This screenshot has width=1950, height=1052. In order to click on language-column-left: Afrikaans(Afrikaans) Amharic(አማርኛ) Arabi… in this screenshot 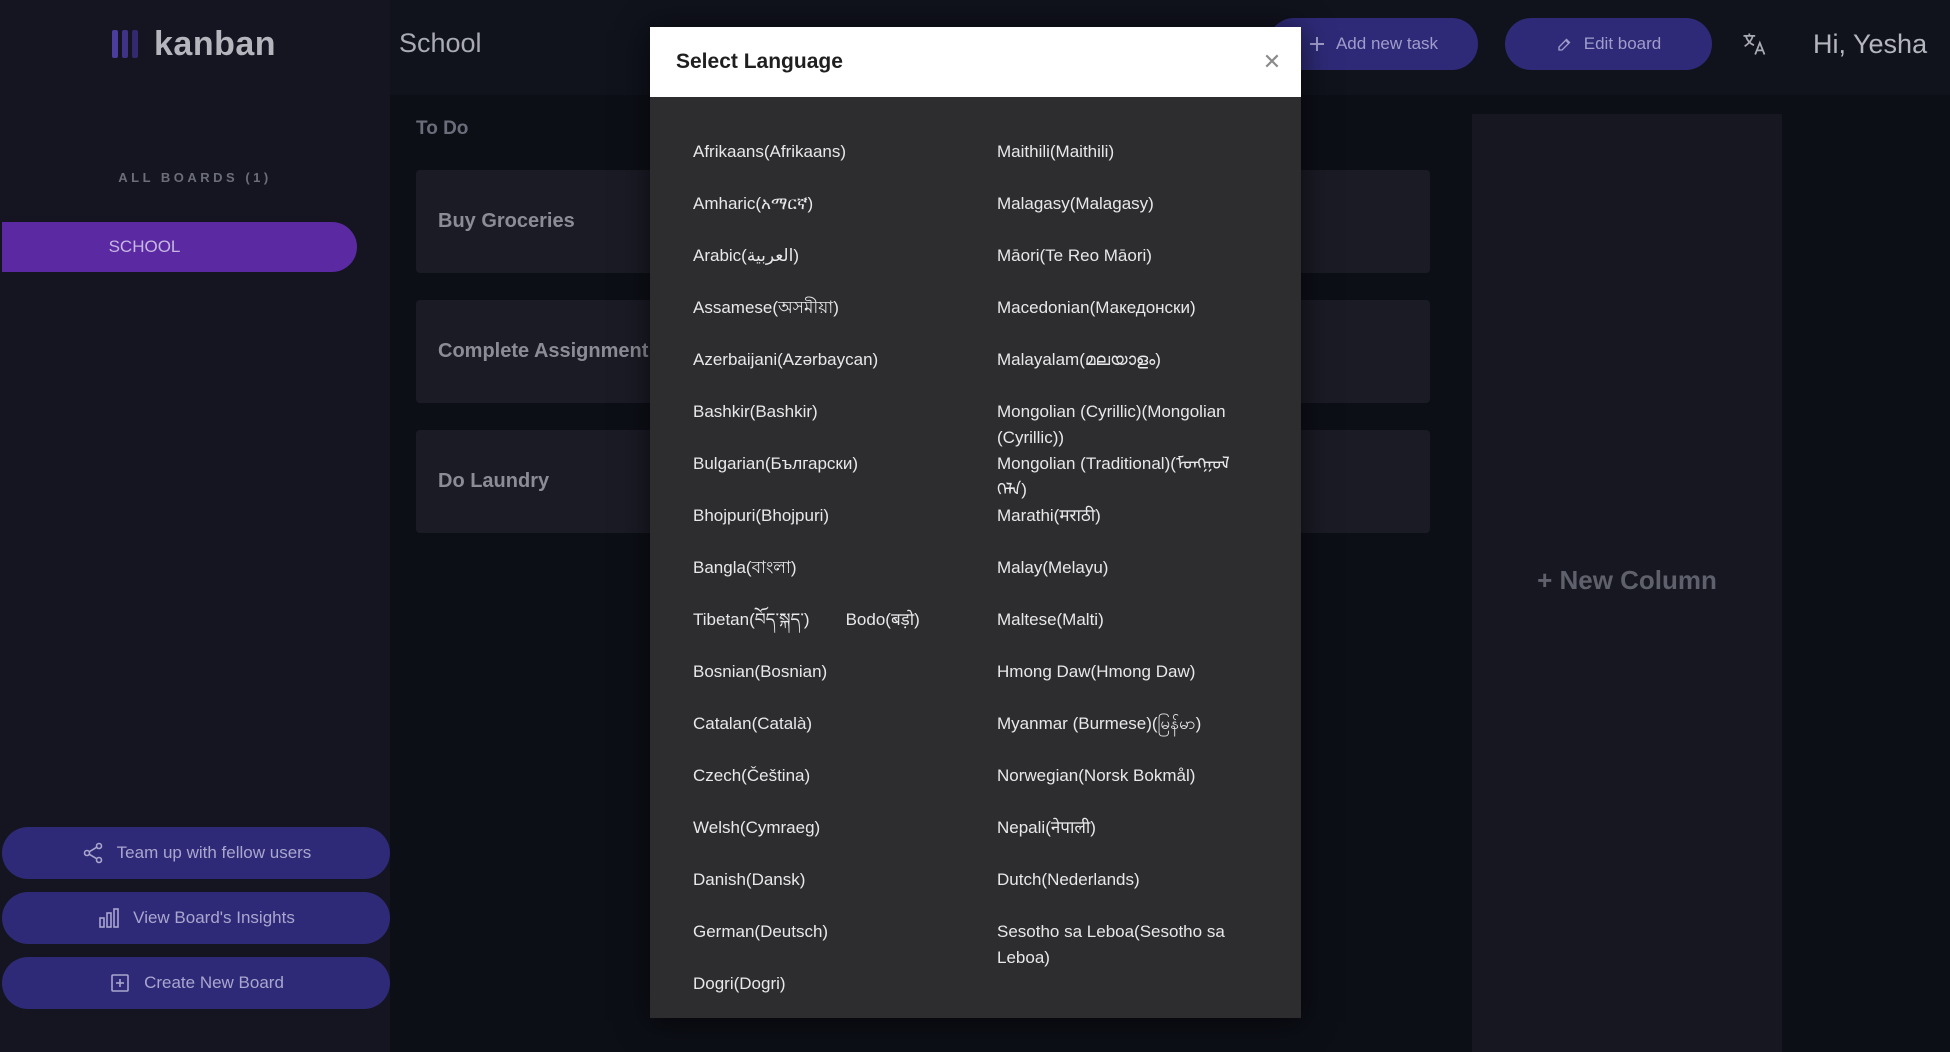, I will do `click(845, 578)`.